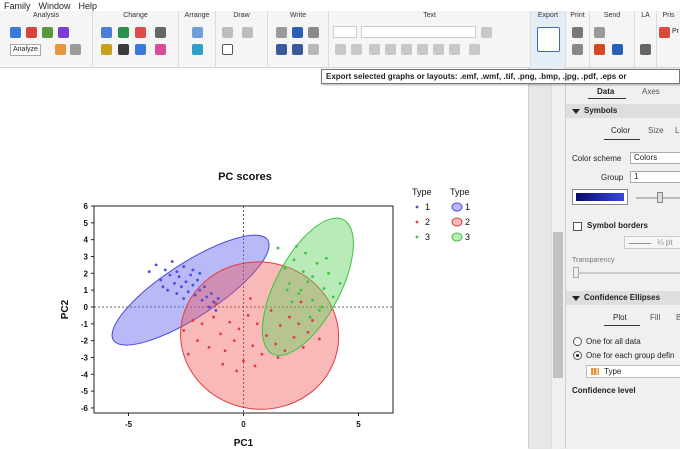 This screenshot has width=680, height=451. What do you see at coordinates (247, 32) in the screenshot?
I see `arrow-icon` at bounding box center [247, 32].